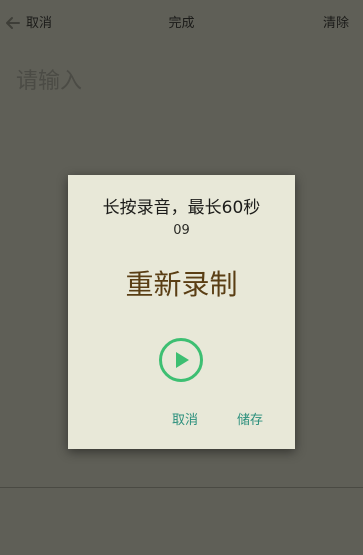 This screenshot has height=555, width=363. Describe the element at coordinates (250, 421) in the screenshot. I see `dialog-save-button: 储存` at that location.